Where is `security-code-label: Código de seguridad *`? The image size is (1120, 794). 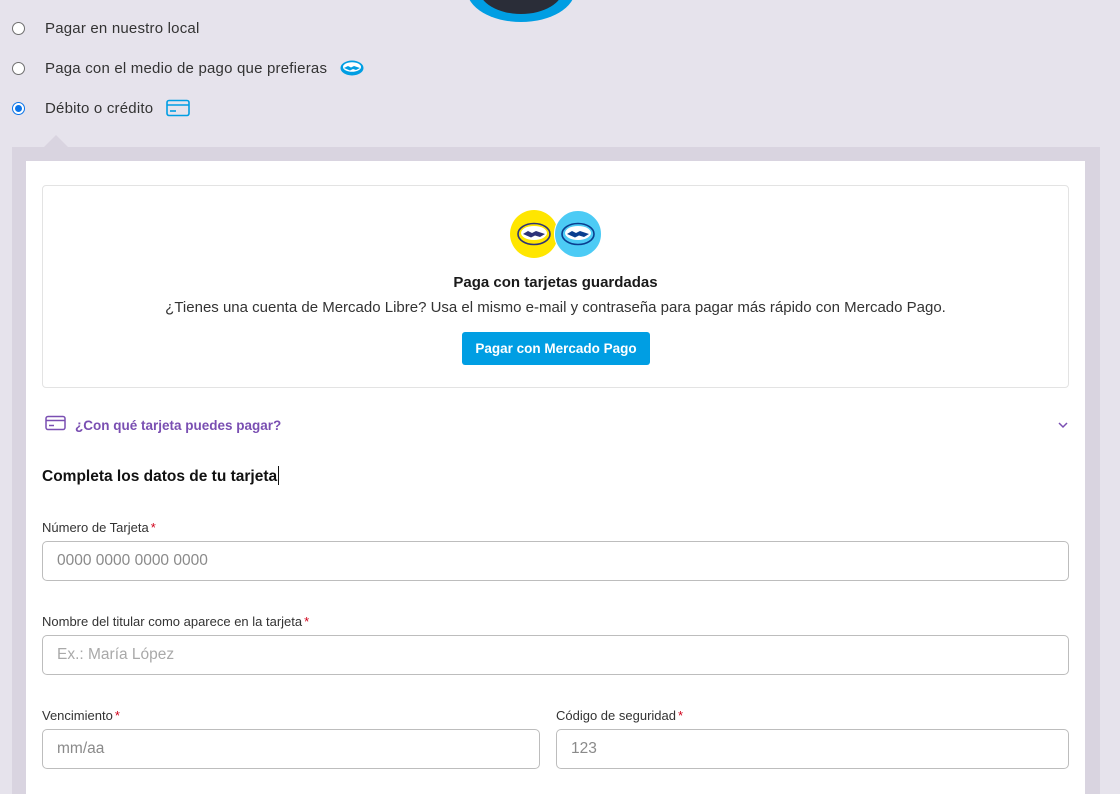 security-code-label: Código de seguridad * is located at coordinates (620, 715).